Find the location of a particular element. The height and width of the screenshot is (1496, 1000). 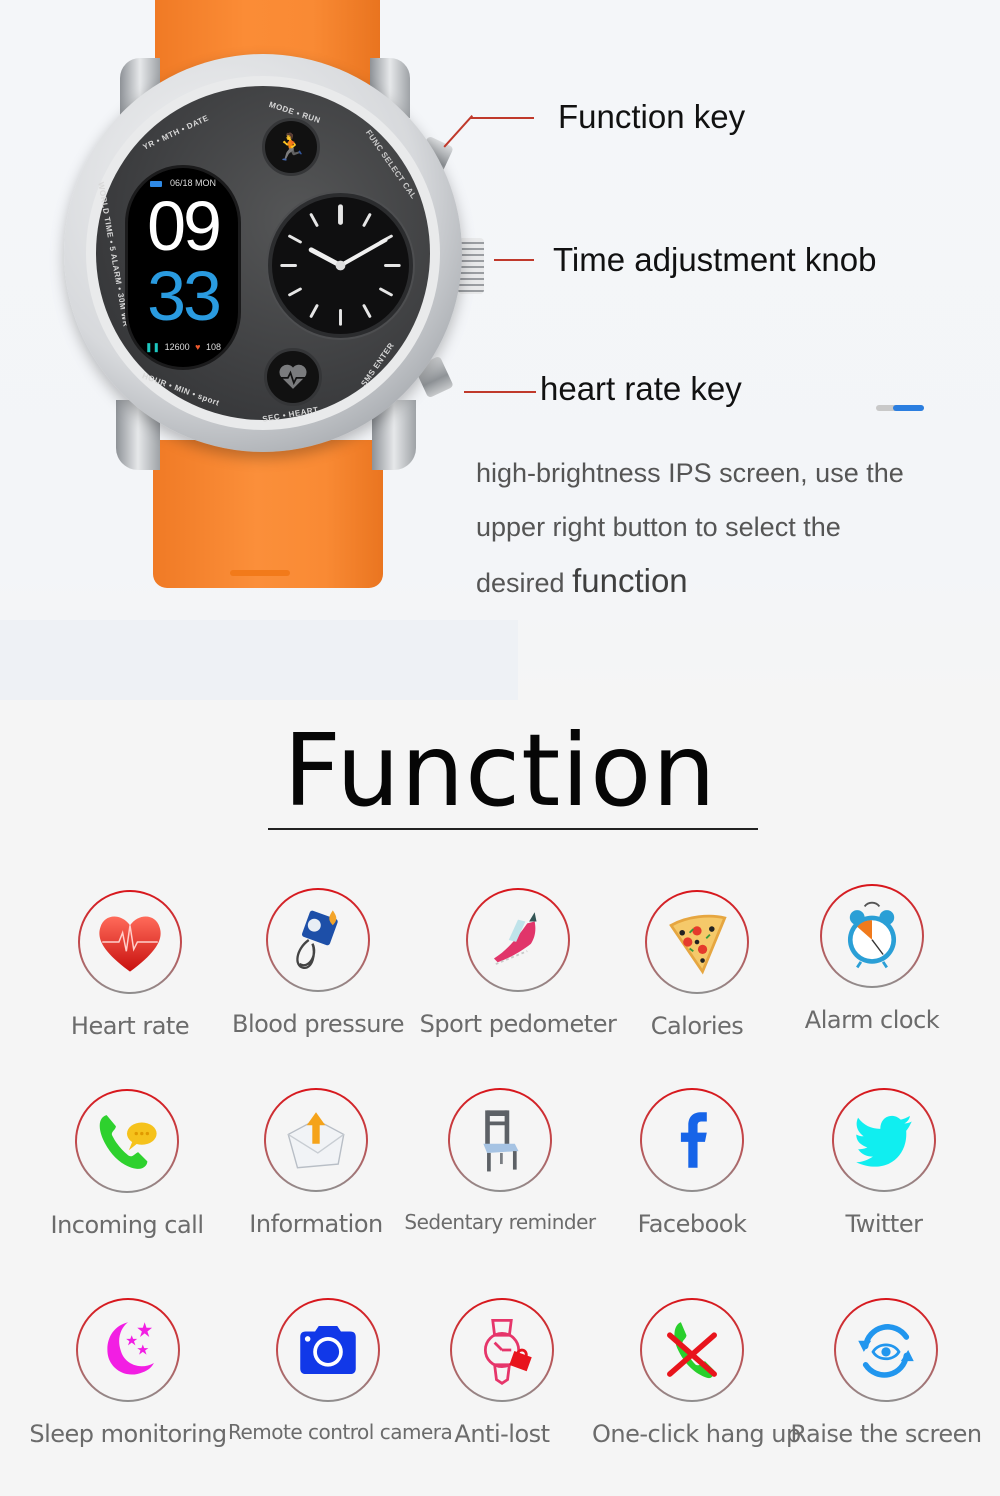

carousel-pager-active is located at coordinates (908, 408).